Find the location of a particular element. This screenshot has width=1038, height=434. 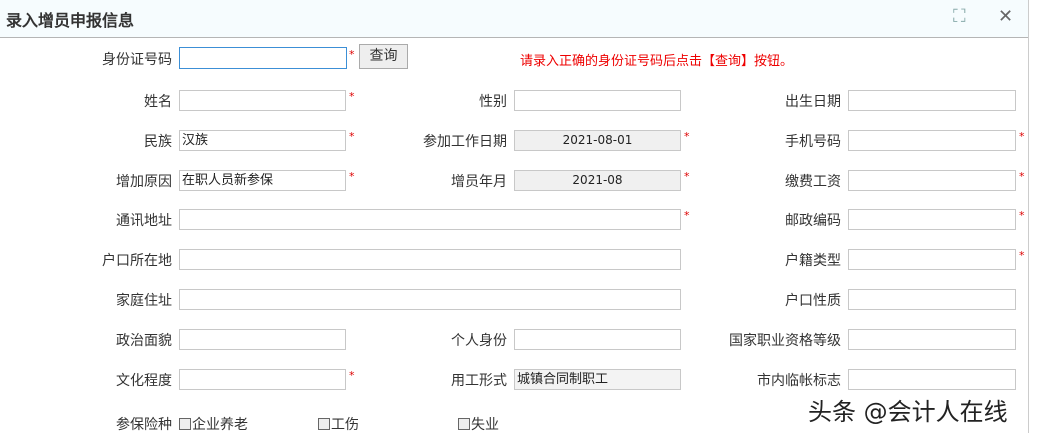

qualification-label: 国家职业资格等级 is located at coordinates (785, 341).